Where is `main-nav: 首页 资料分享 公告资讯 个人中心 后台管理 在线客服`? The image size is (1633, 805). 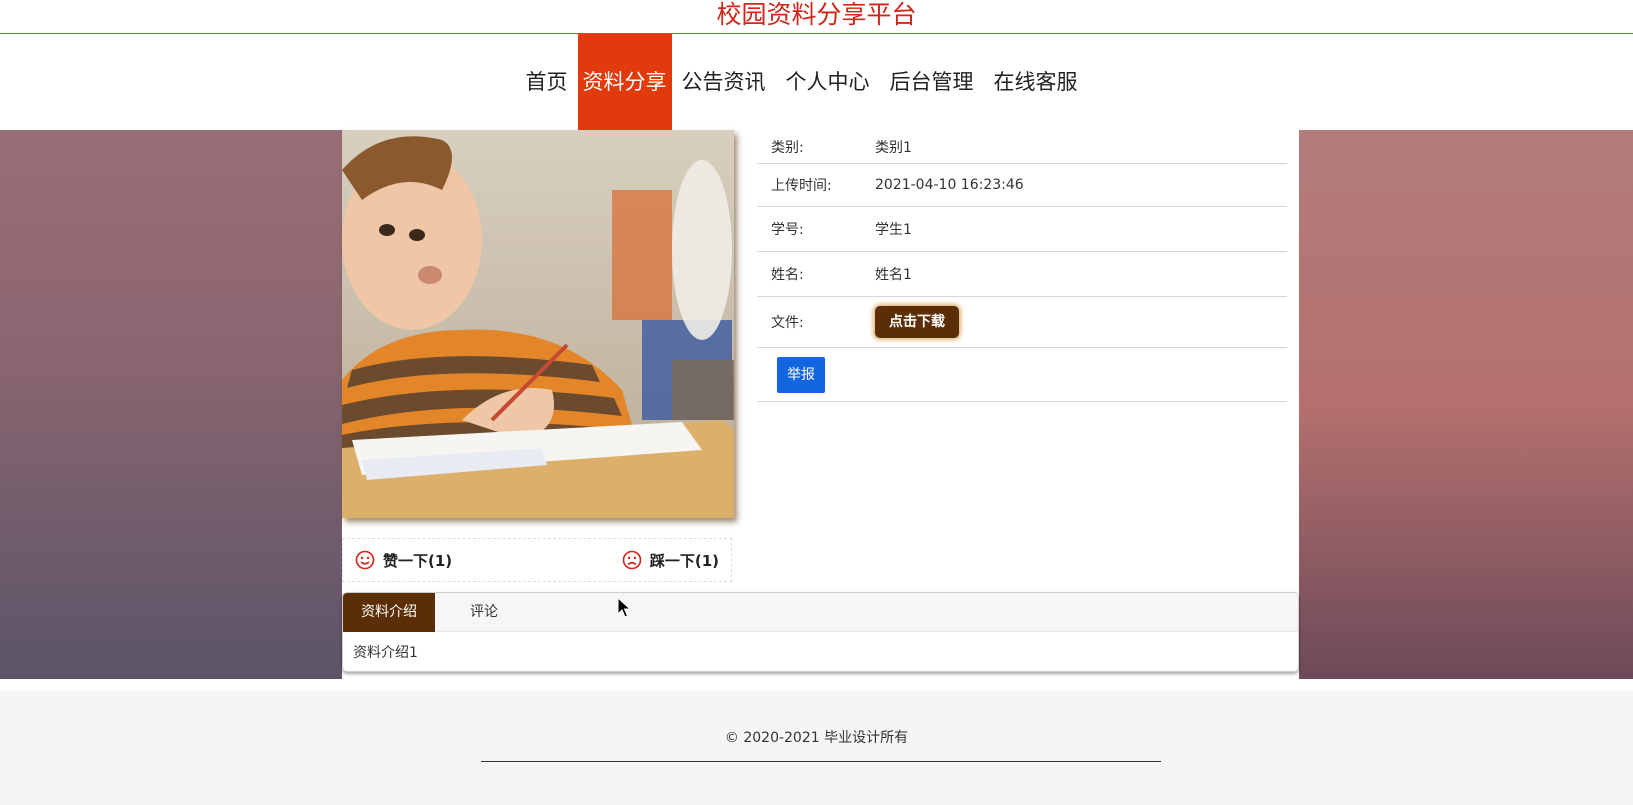
main-nav: 首页 资料分享 公告资讯 个人中心 后台管理 在线客服 is located at coordinates (816, 82).